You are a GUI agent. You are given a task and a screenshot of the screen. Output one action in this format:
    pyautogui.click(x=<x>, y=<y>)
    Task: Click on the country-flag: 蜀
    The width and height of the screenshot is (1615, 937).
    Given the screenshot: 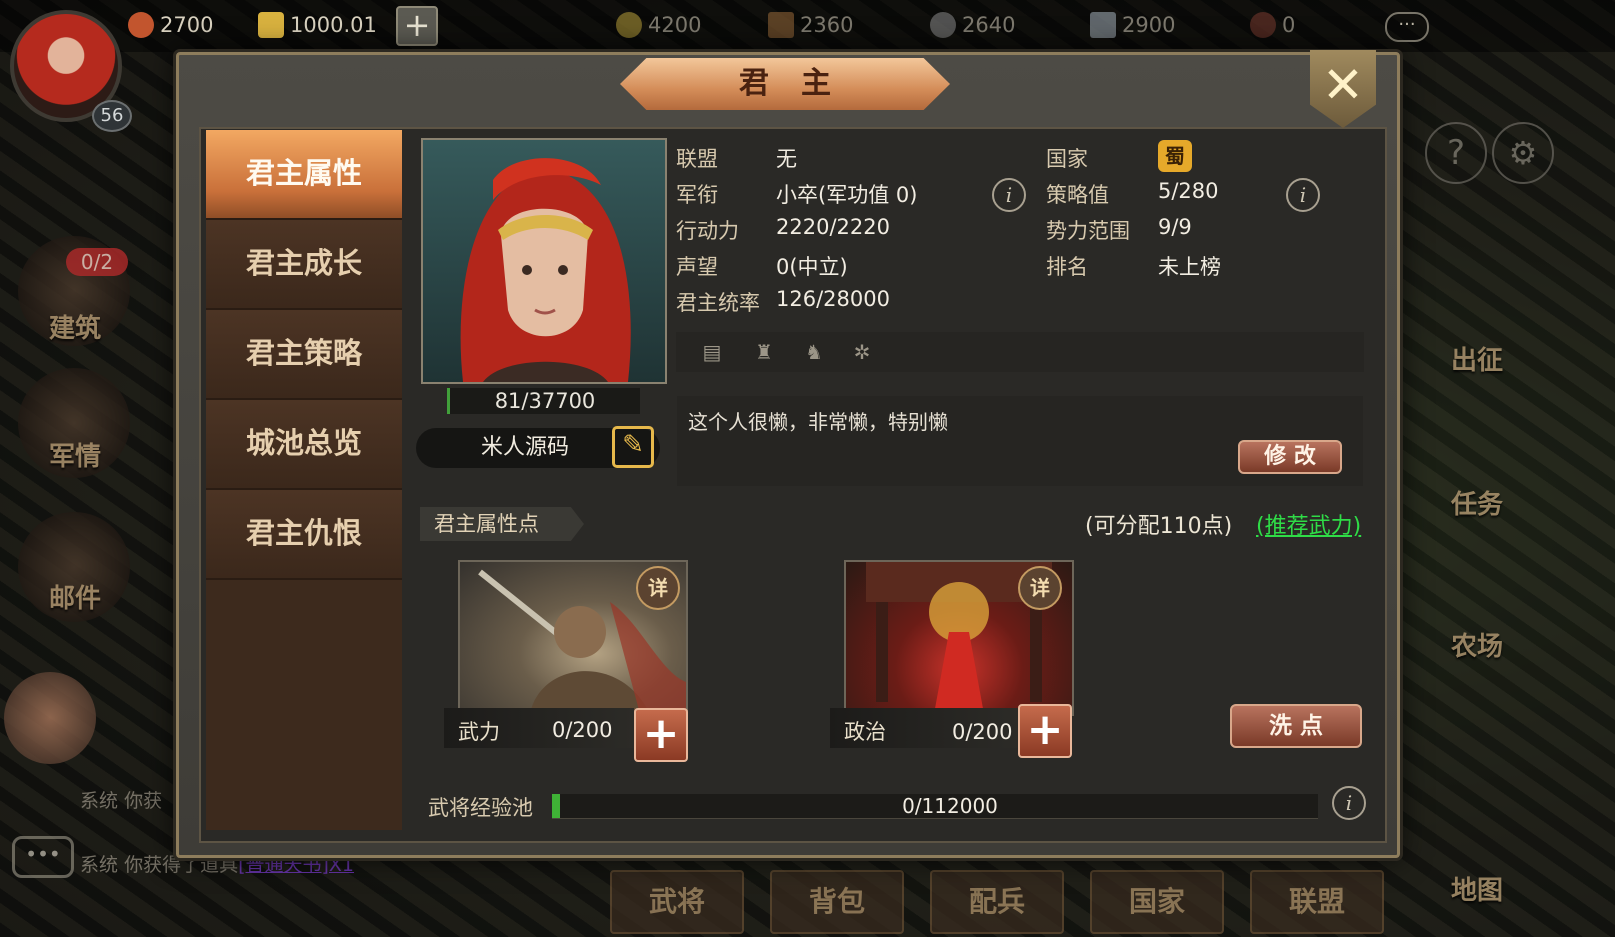 What is the action you would take?
    pyautogui.click(x=1175, y=156)
    